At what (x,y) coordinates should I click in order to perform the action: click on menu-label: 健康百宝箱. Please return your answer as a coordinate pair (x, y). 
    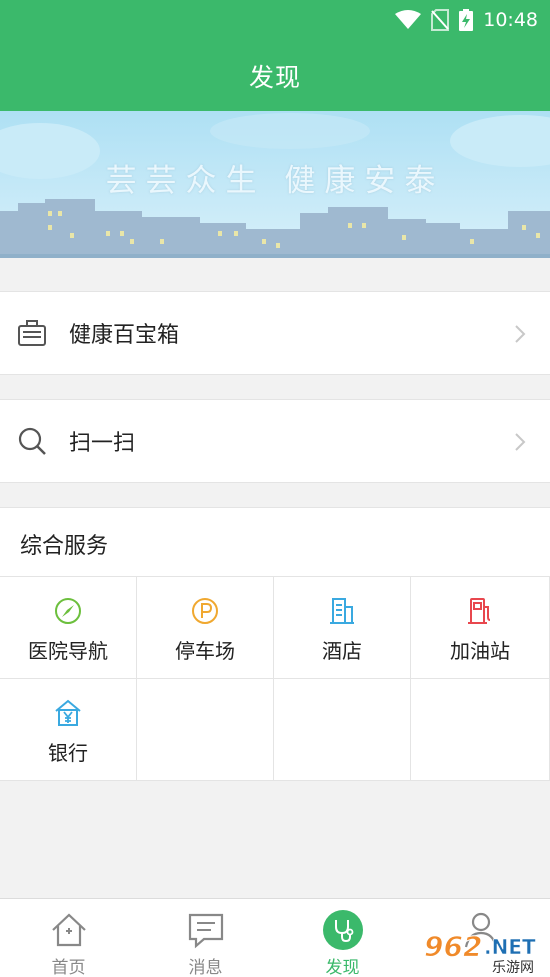
    Looking at the image, I should click on (124, 335).